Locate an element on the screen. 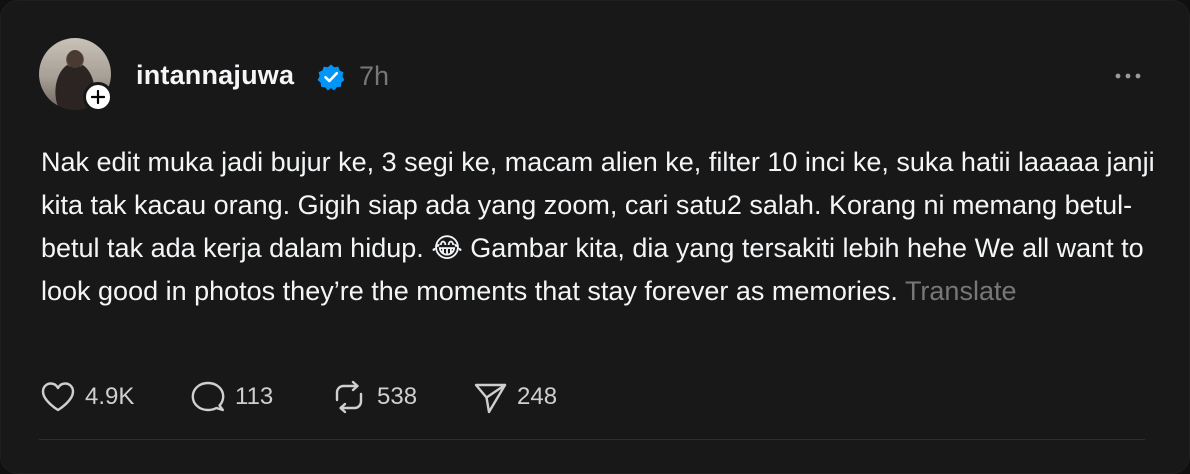 This screenshot has width=1190, height=474. post-time: 7h is located at coordinates (374, 76).